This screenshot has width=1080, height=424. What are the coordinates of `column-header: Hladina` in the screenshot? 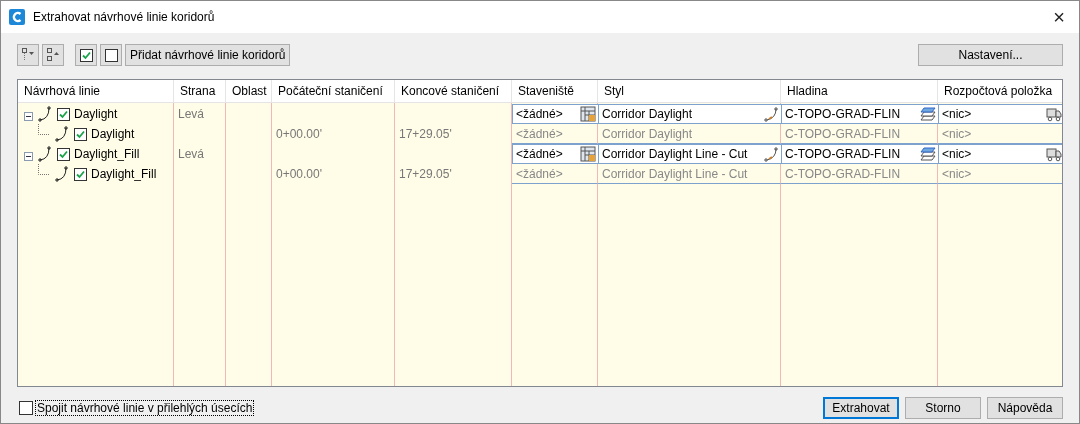 It's located at (859, 91).